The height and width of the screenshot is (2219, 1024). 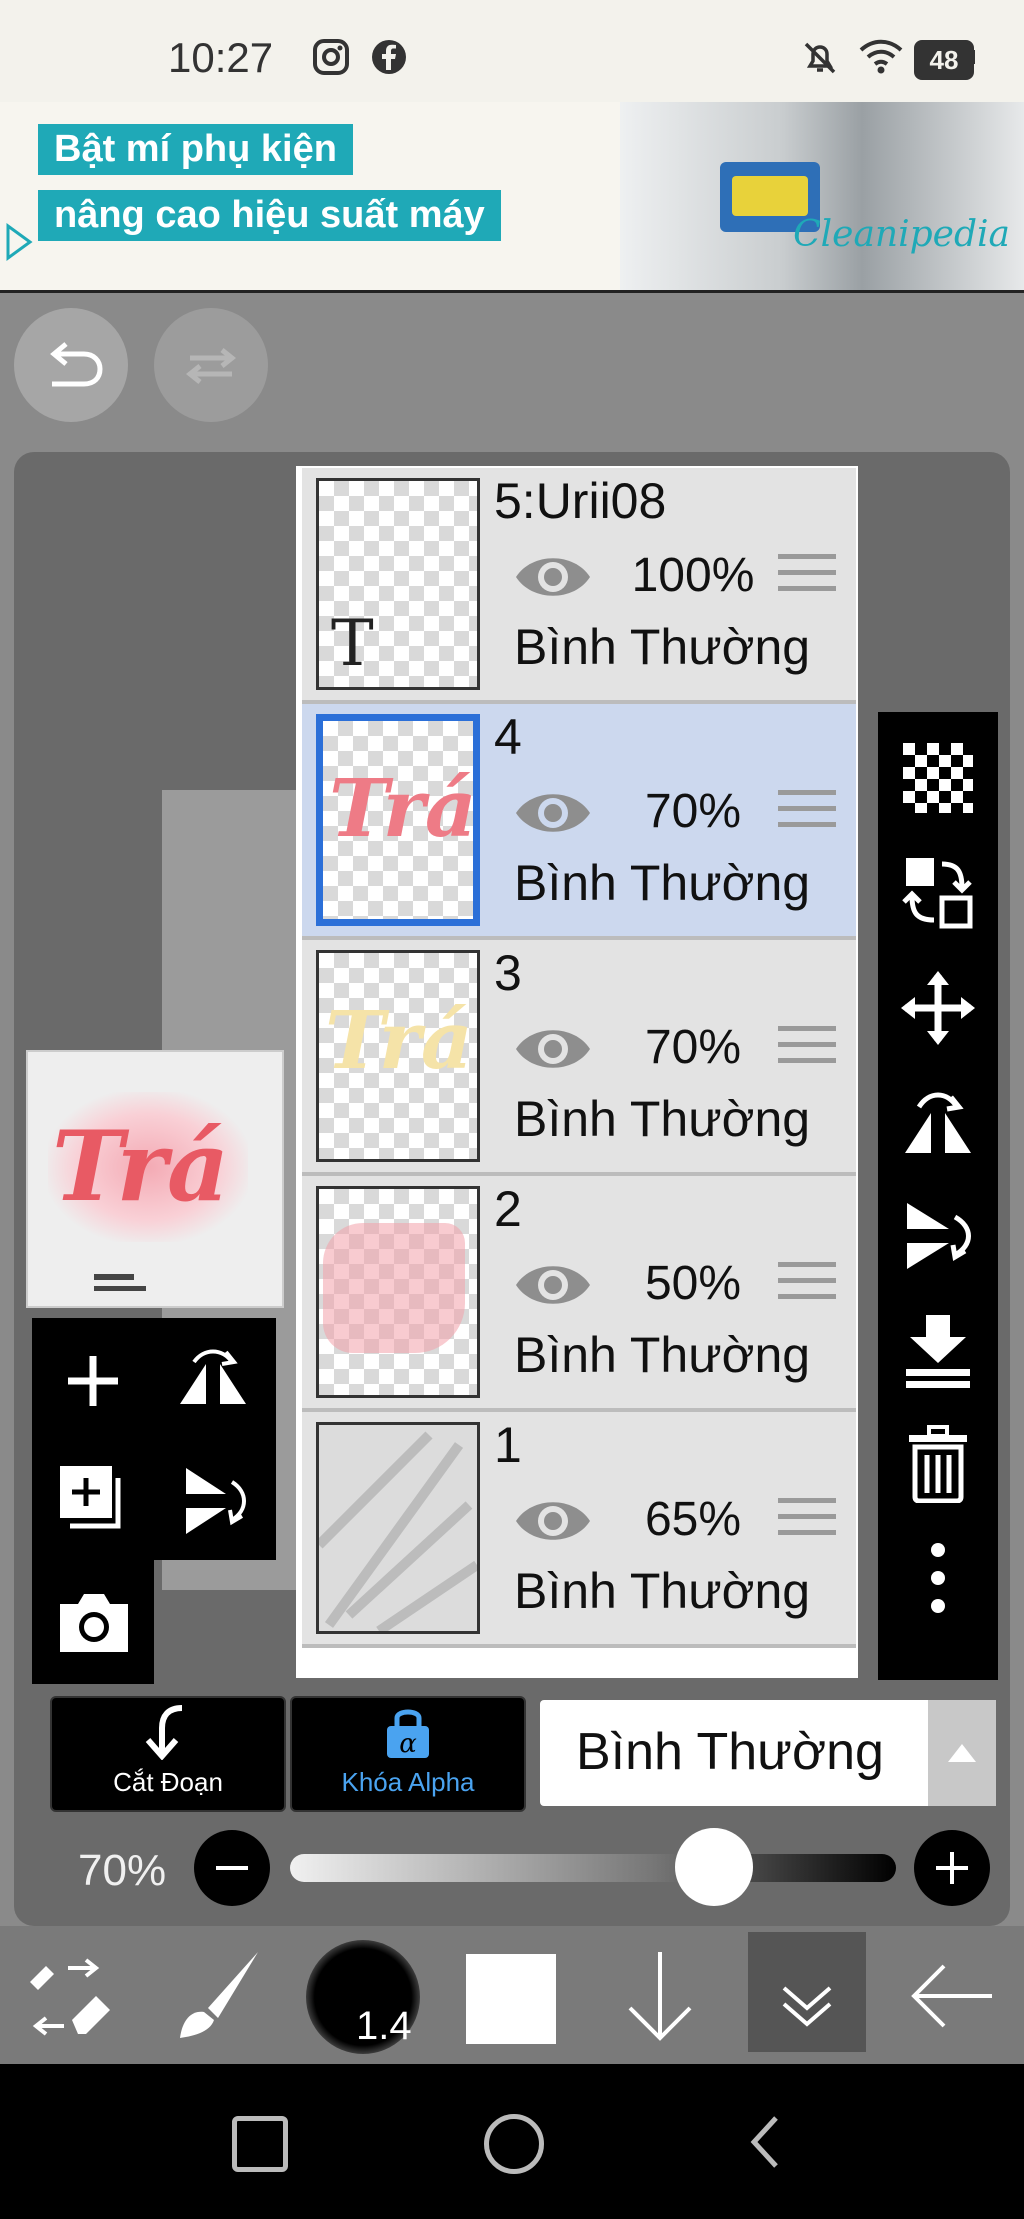 I want to click on checker-icon, so click(x=938, y=778).